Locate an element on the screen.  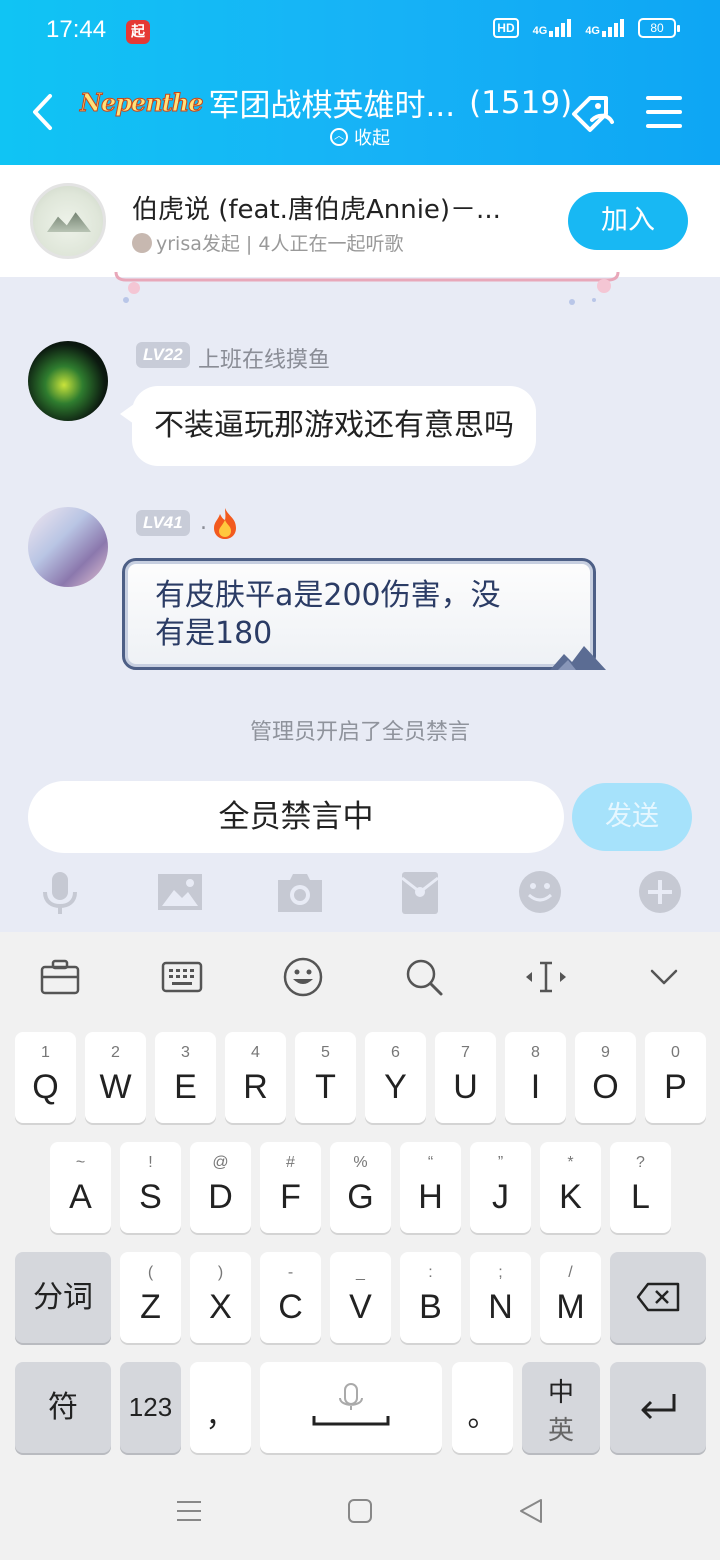
message-bubble: 不装逼玩那游戏还有意思吗 is located at coordinates (328, 426).